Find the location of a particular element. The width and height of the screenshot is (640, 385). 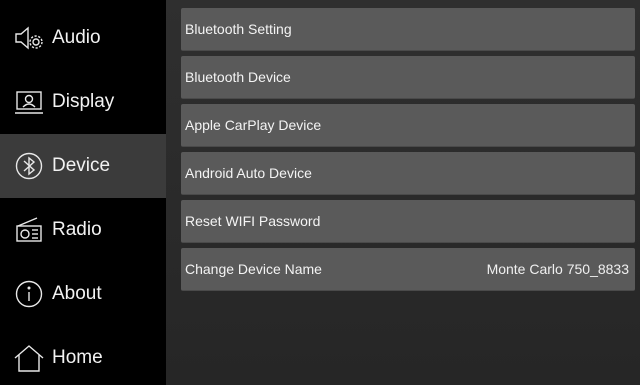

menu-row-android-auto-device: Android Auto Device is located at coordinates (408, 173).